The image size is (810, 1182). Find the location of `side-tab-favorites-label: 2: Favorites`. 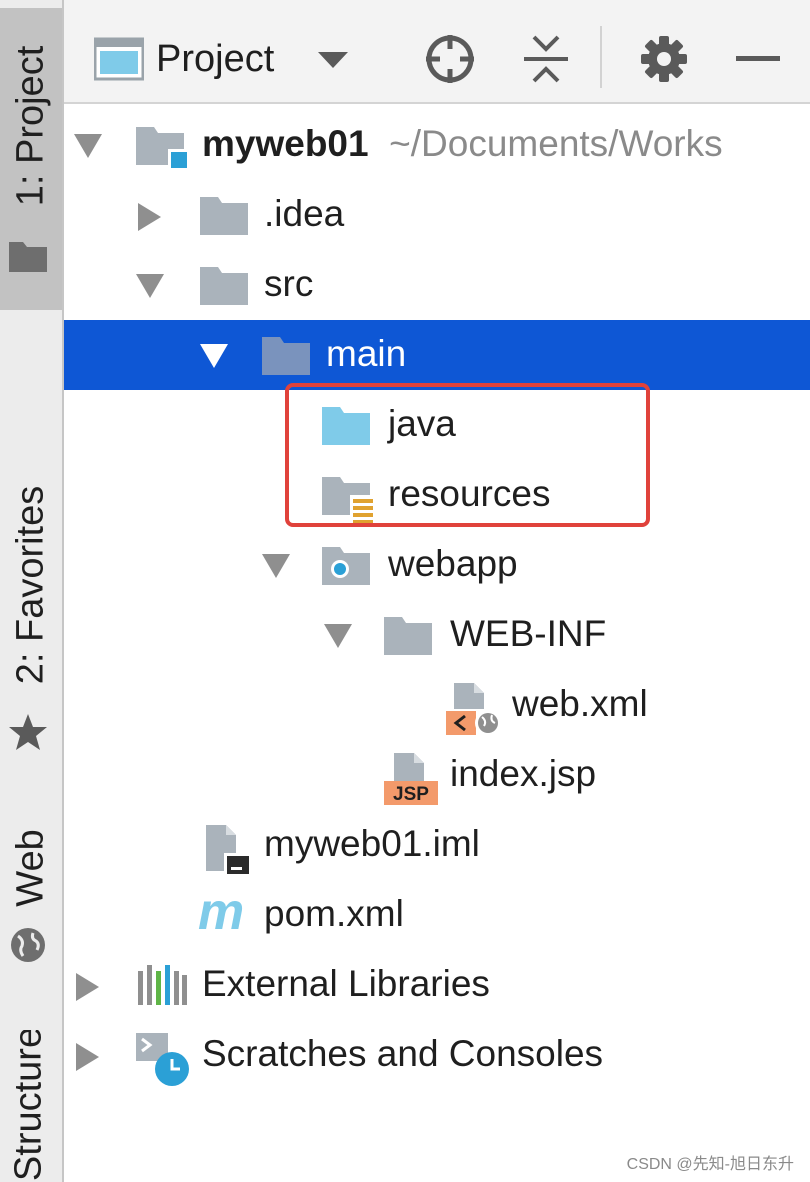

side-tab-favorites-label: 2: Favorites is located at coordinates (30, 585).